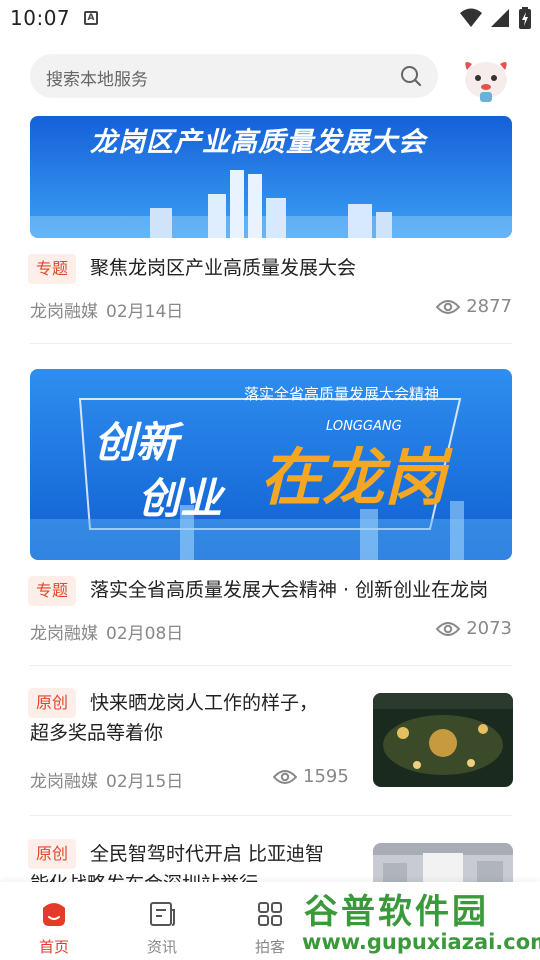 The width and height of the screenshot is (540, 960). I want to click on article-title: 落实全省高质量发展大会精神 · 创新创业在龙岗, so click(289, 590).